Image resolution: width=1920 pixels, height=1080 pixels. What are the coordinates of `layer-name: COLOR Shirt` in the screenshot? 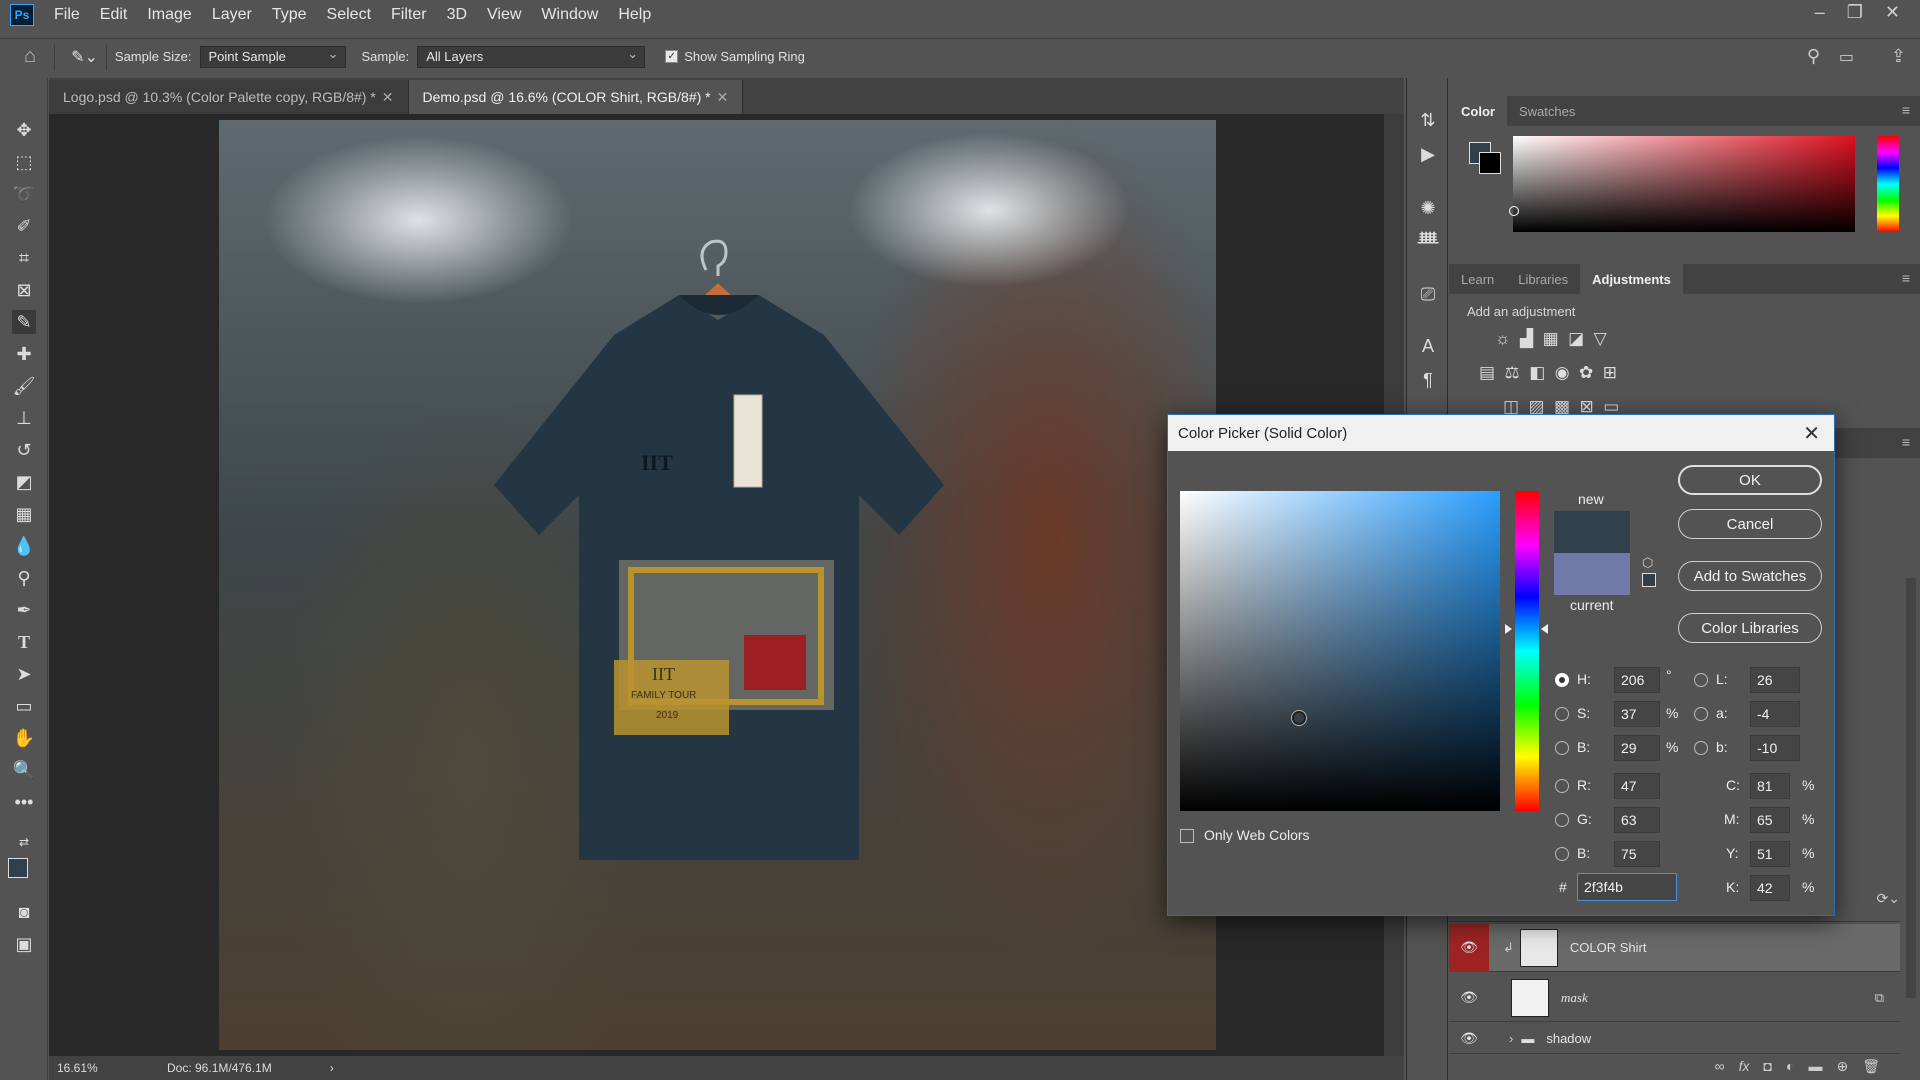 It's located at (1608, 947).